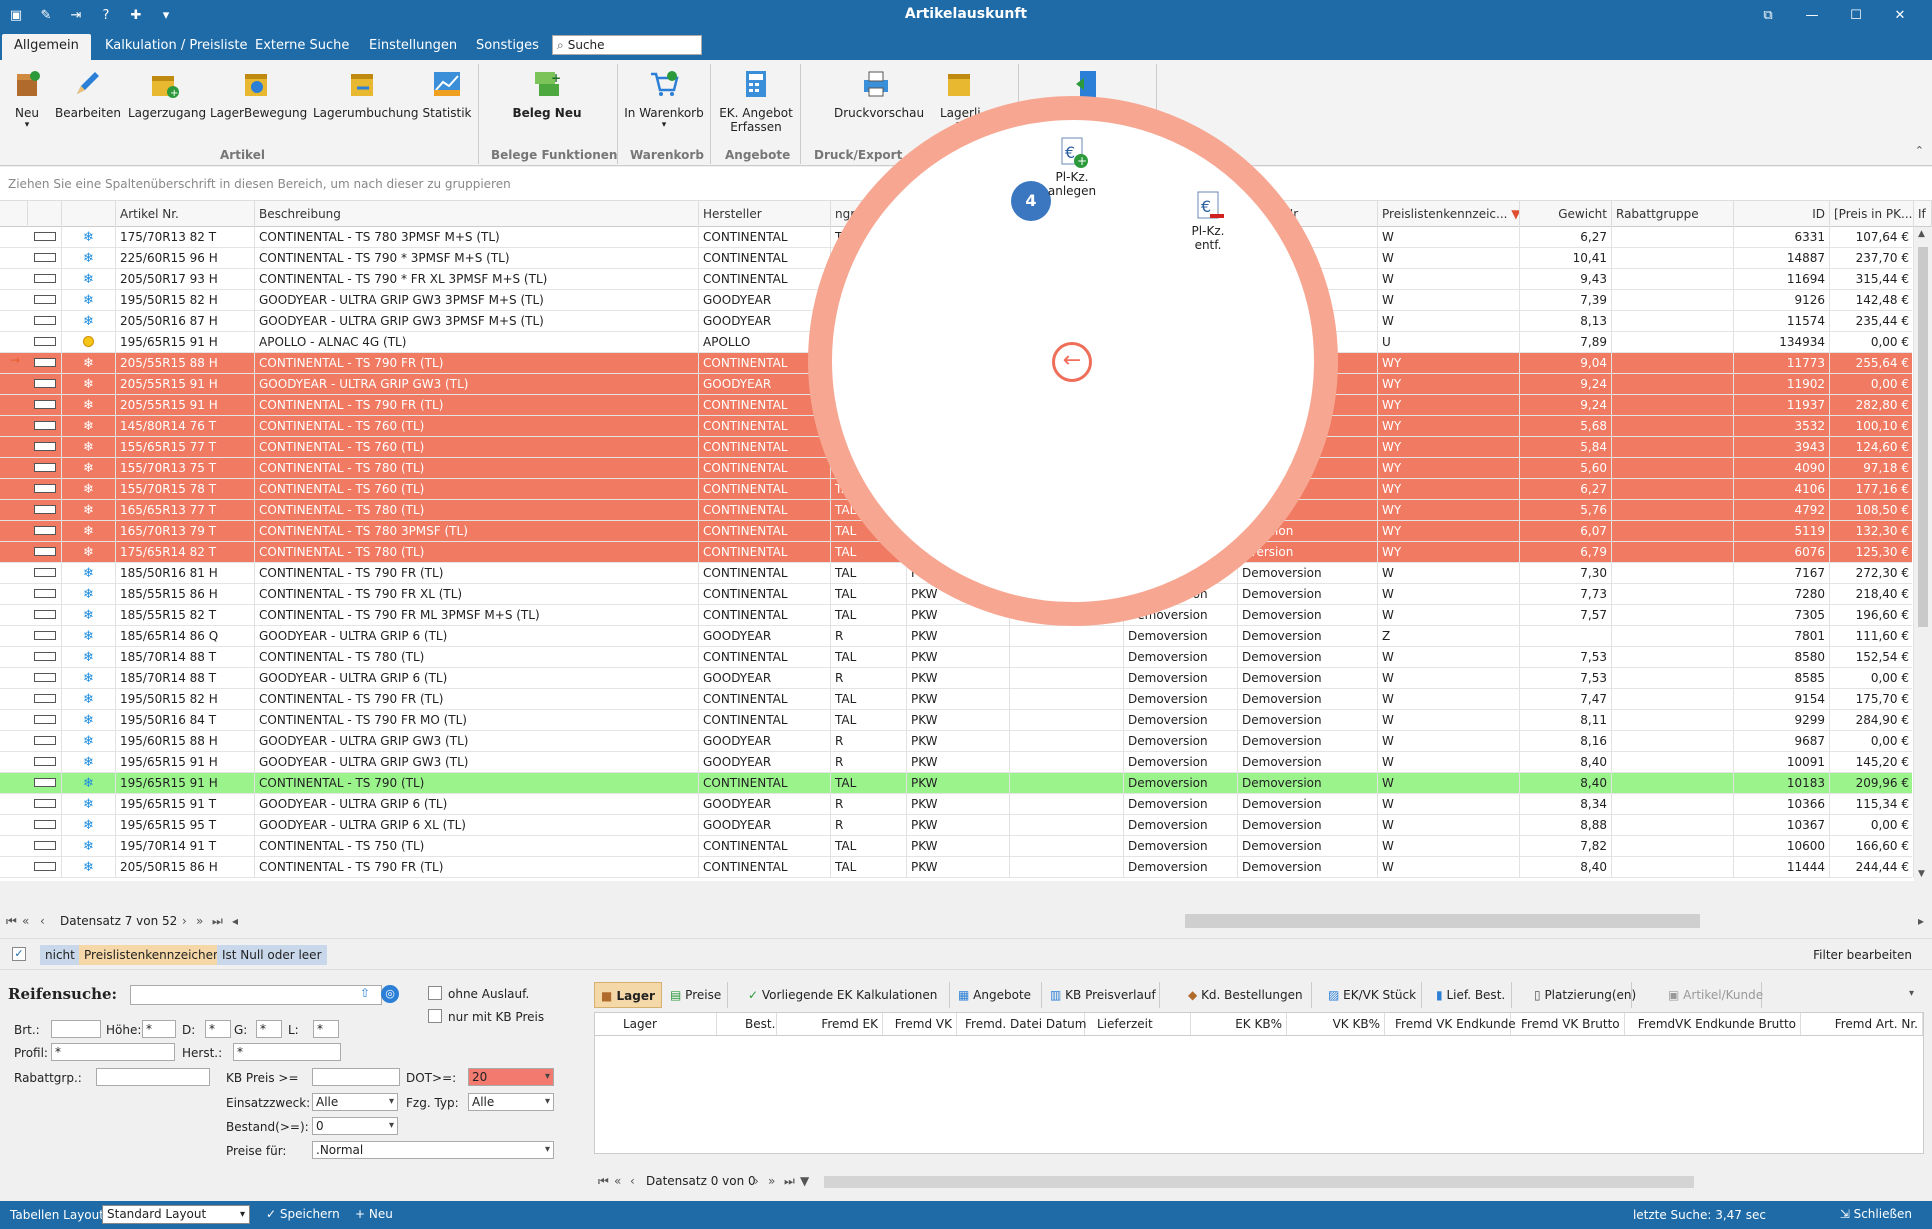 This screenshot has width=1932, height=1229. What do you see at coordinates (804, 1181) in the screenshot?
I see `detail-filter-icon: ▼` at bounding box center [804, 1181].